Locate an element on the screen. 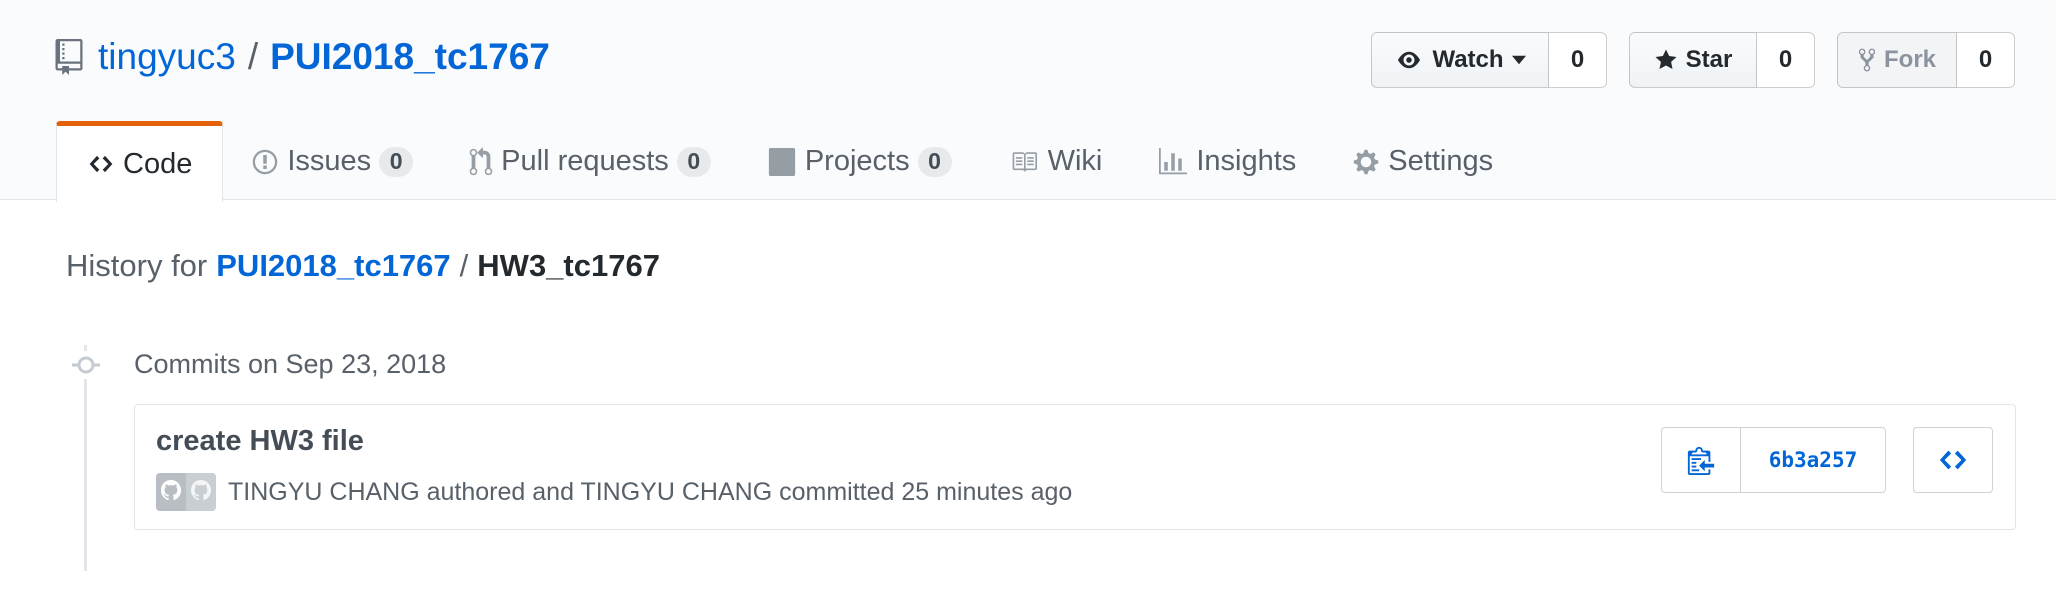 This screenshot has height=590, width=2056. star-button: Star is located at coordinates (1693, 60).